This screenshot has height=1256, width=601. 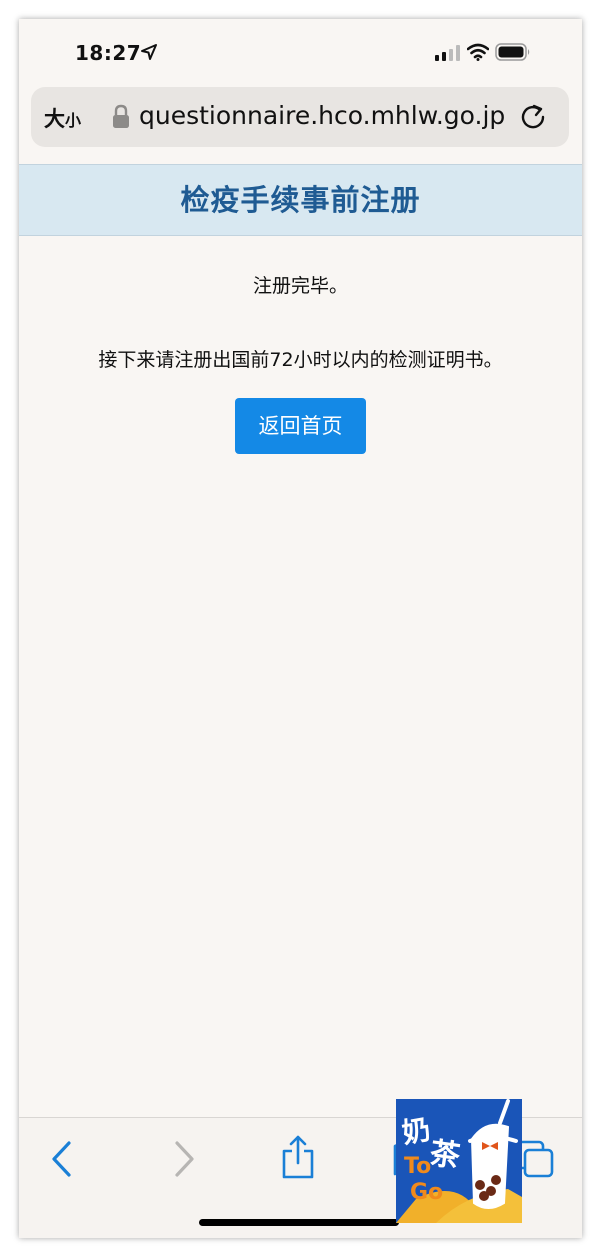 What do you see at coordinates (417, 1166) in the screenshot?
I see `svg-text: To` at bounding box center [417, 1166].